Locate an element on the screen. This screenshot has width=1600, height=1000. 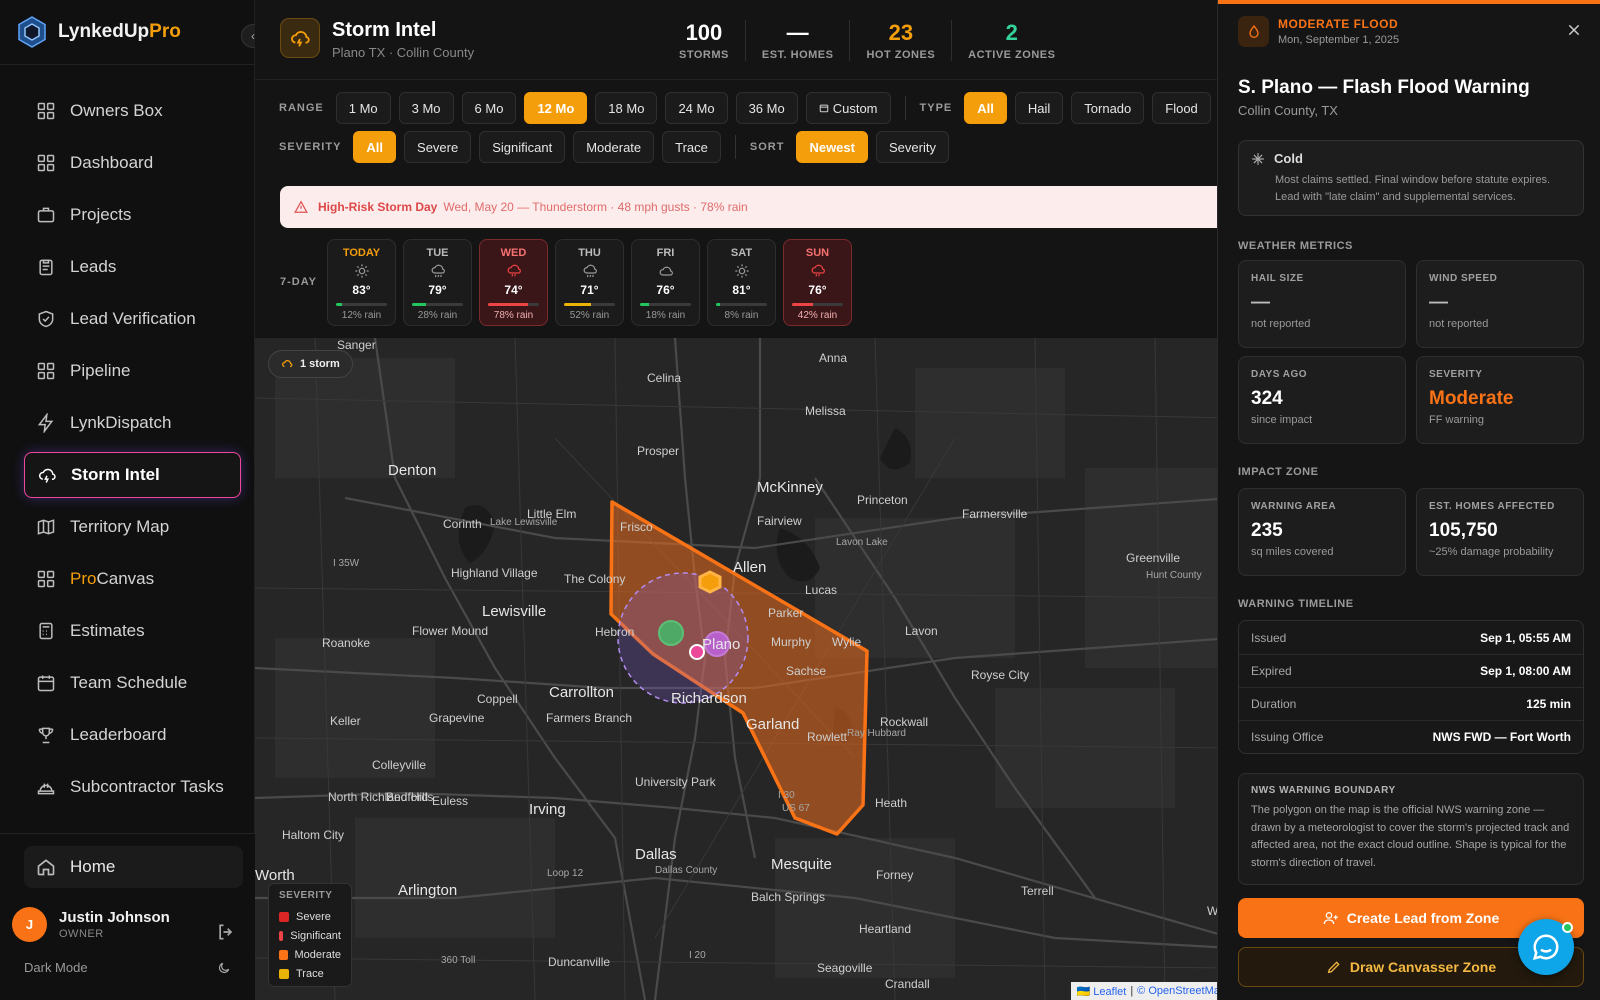
map-label-ray-hubbard: Ray Hubbard is located at coordinates (876, 733).